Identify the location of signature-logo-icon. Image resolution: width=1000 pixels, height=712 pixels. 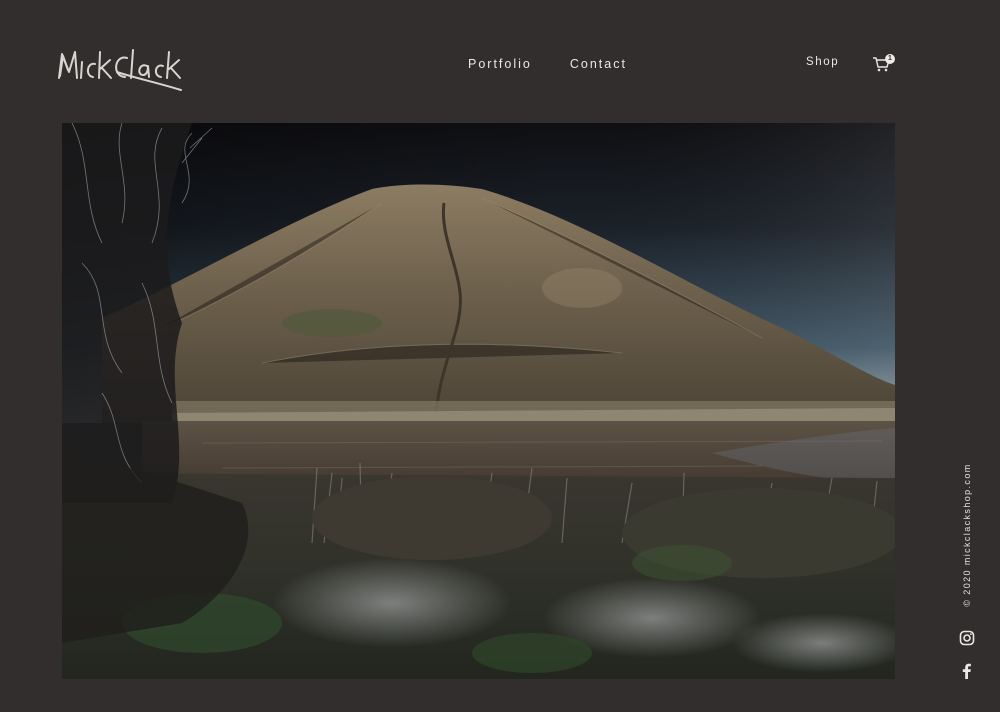
(120, 70).